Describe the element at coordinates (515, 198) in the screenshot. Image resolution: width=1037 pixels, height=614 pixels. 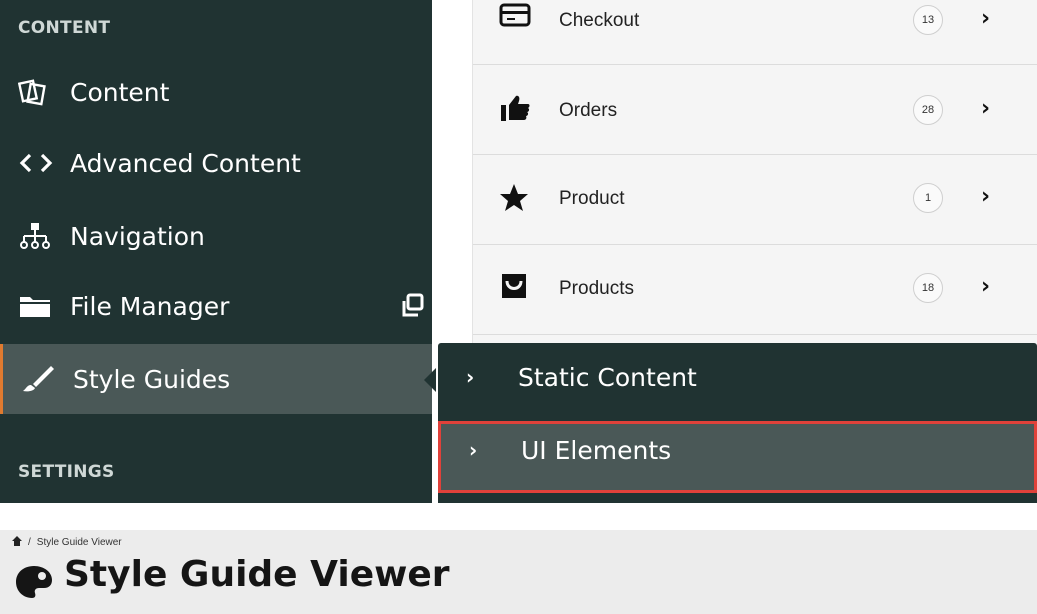
I see `star-icon` at that location.